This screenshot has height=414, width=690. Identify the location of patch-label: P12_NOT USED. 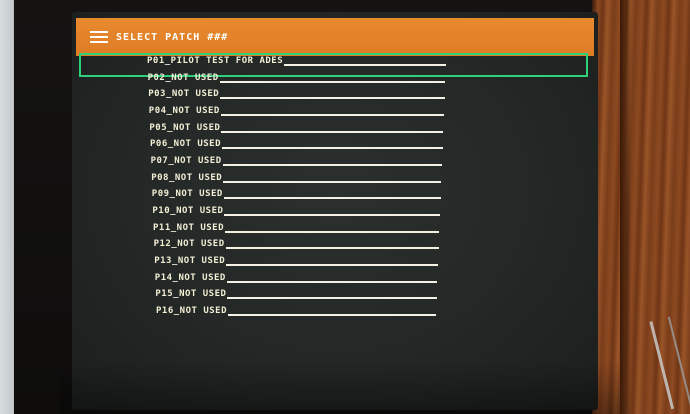
(189, 244).